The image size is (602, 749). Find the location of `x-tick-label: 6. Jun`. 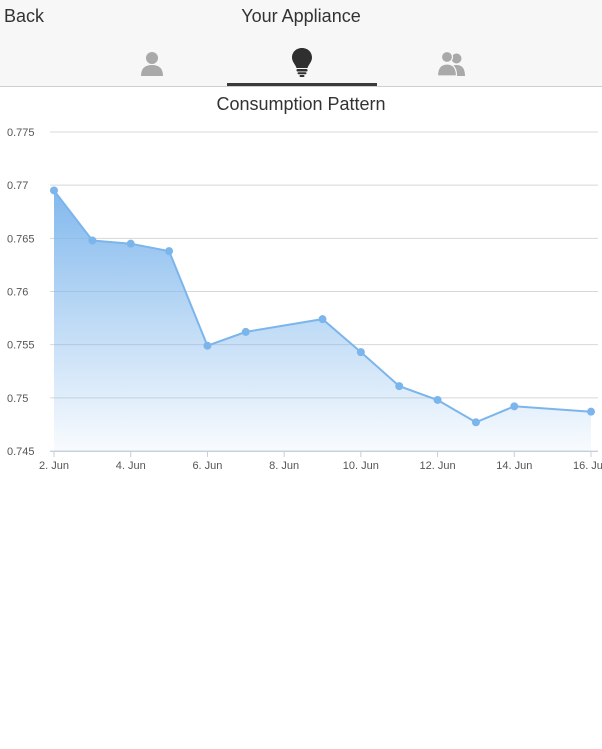

x-tick-label: 6. Jun is located at coordinates (207, 466).